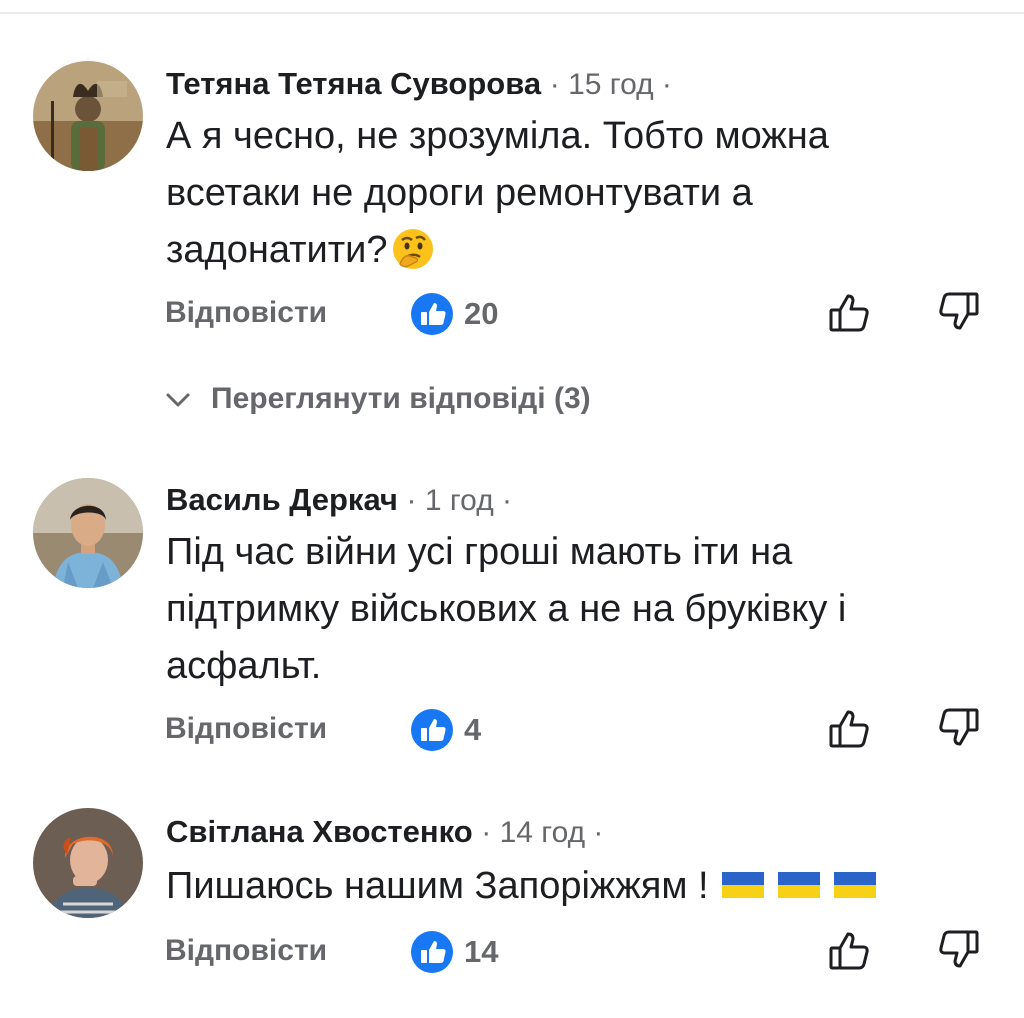  What do you see at coordinates (512, 951) in the screenshot?
I see `comment-actions: Відповісти 14` at bounding box center [512, 951].